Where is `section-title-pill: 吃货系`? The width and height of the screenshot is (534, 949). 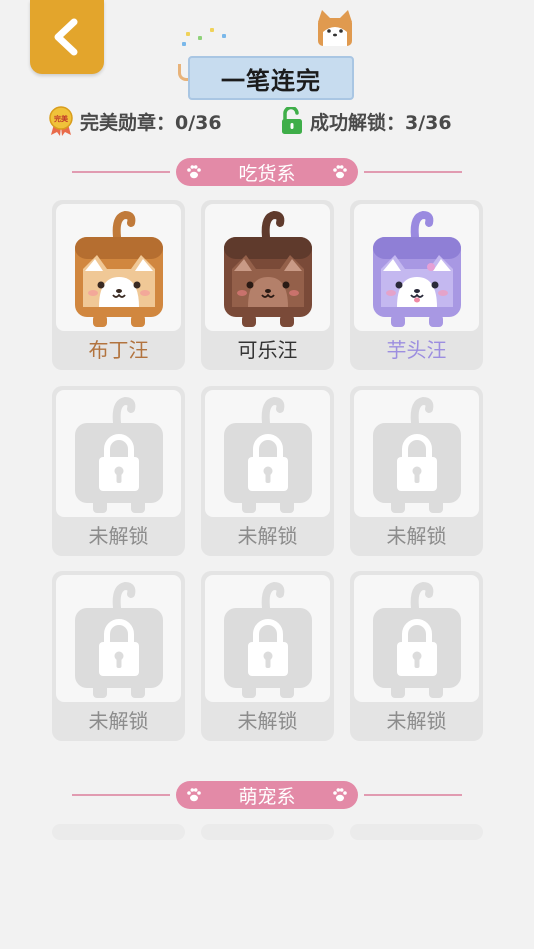 section-title-pill: 吃货系 is located at coordinates (267, 172).